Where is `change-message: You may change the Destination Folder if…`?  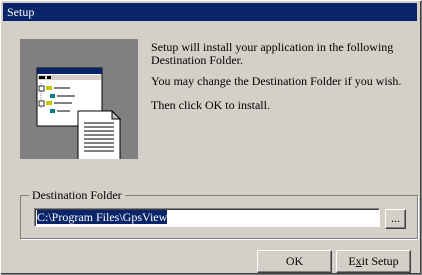 change-message: You may change the Destination Folder if… is located at coordinates (276, 81).